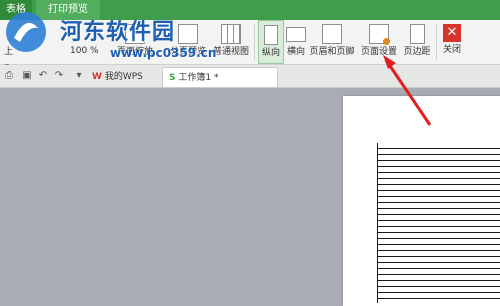 The image size is (500, 306). I want to click on close-button: ✕ 关闭, so click(452, 42).